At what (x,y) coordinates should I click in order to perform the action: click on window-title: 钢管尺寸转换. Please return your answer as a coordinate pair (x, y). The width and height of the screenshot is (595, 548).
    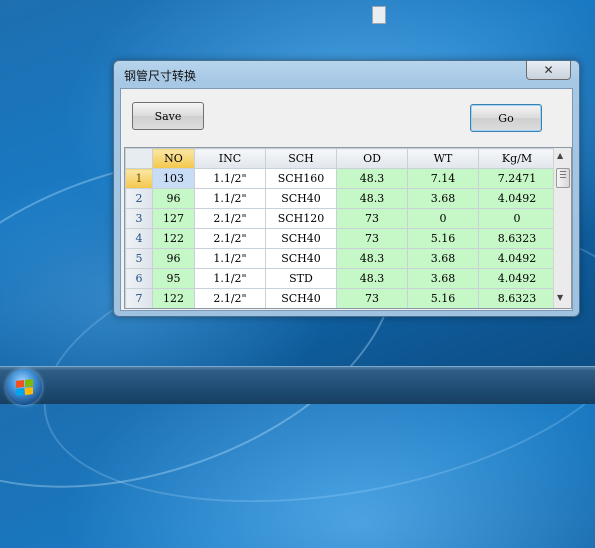
    Looking at the image, I should click on (160, 76).